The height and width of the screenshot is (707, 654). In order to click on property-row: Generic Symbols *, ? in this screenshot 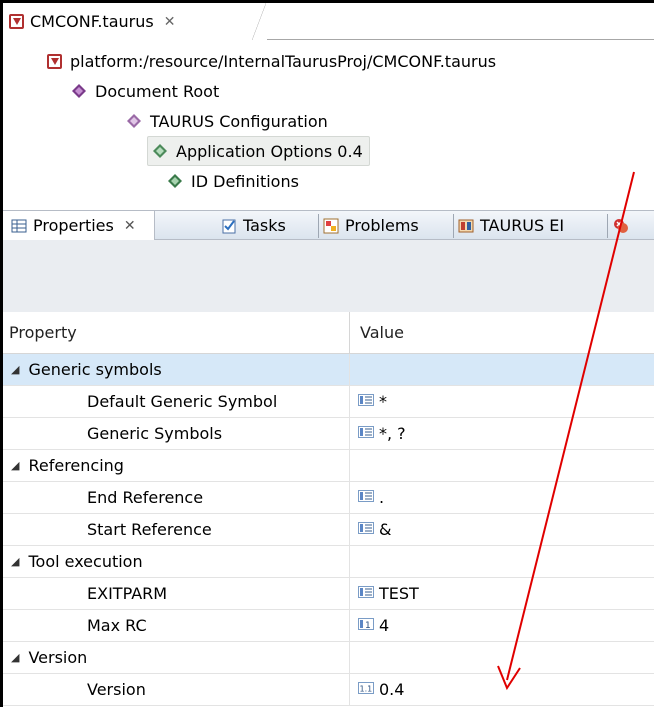, I will do `click(328, 434)`.